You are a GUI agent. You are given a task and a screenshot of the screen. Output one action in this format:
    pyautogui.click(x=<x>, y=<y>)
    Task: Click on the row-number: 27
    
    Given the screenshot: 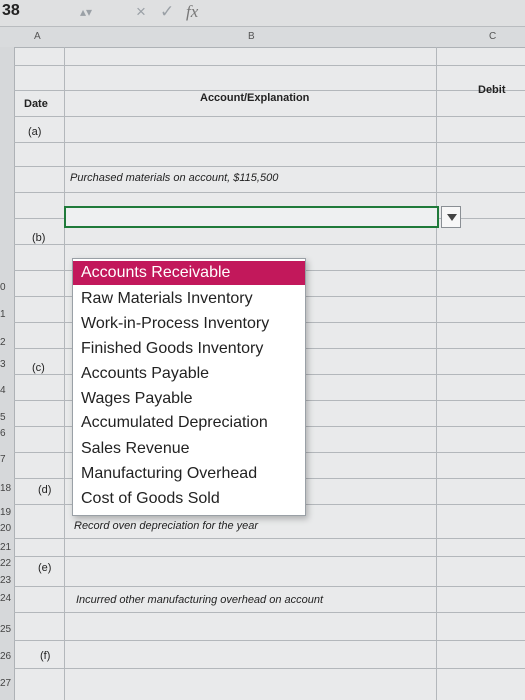 What is the action you would take?
    pyautogui.click(x=5, y=683)
    